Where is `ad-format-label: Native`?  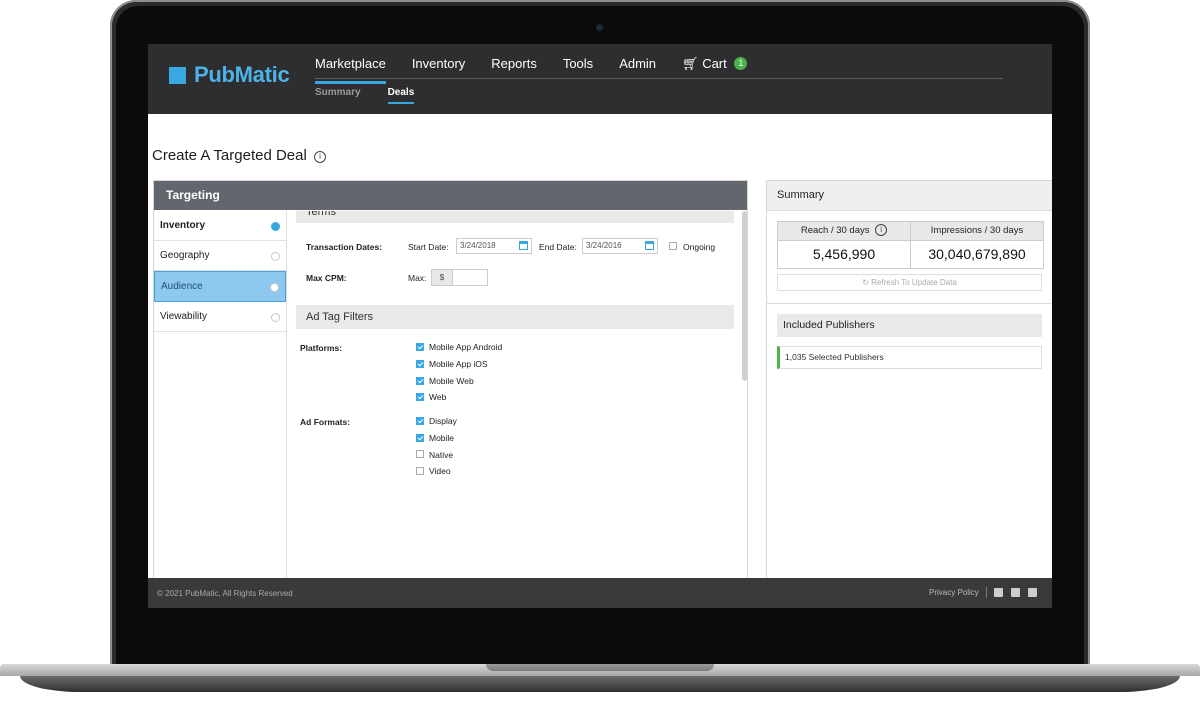
ad-format-label: Native is located at coordinates (441, 455).